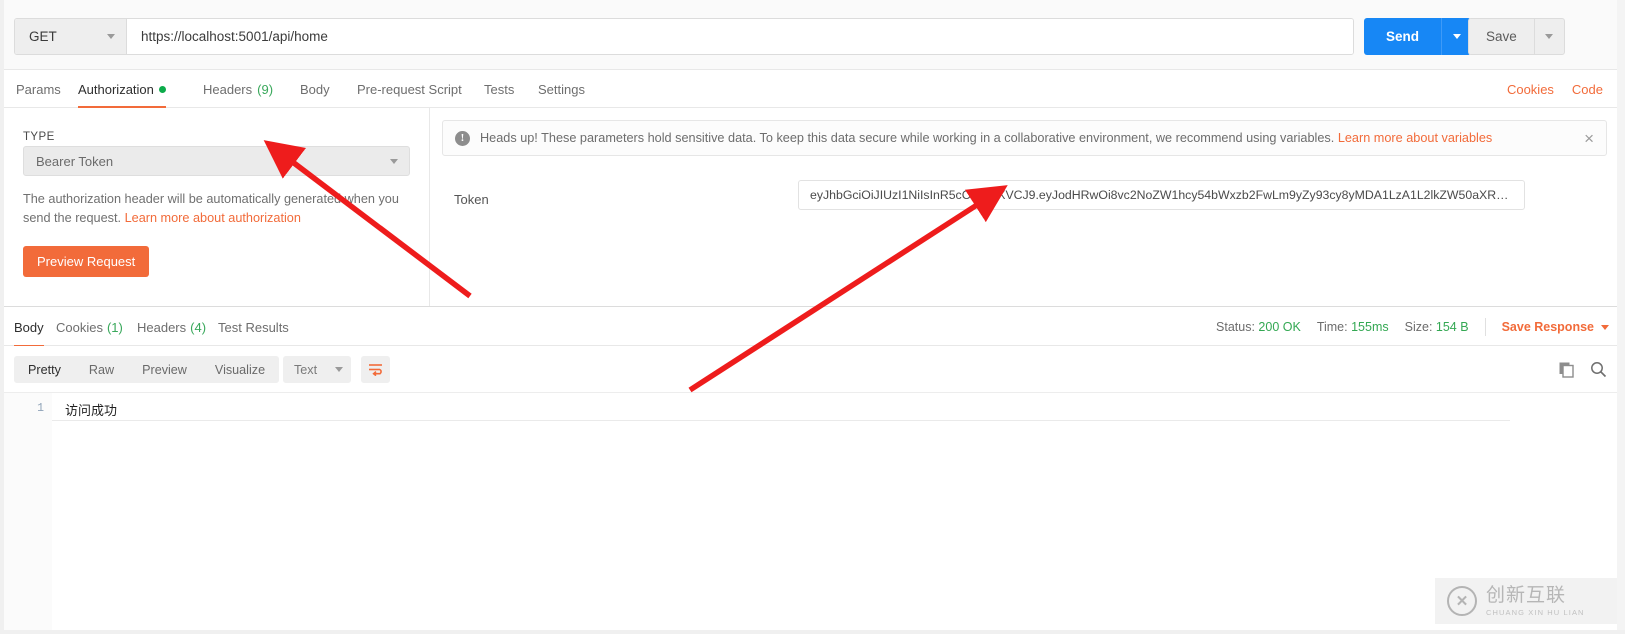  I want to click on copy-icon, so click(1566, 370).